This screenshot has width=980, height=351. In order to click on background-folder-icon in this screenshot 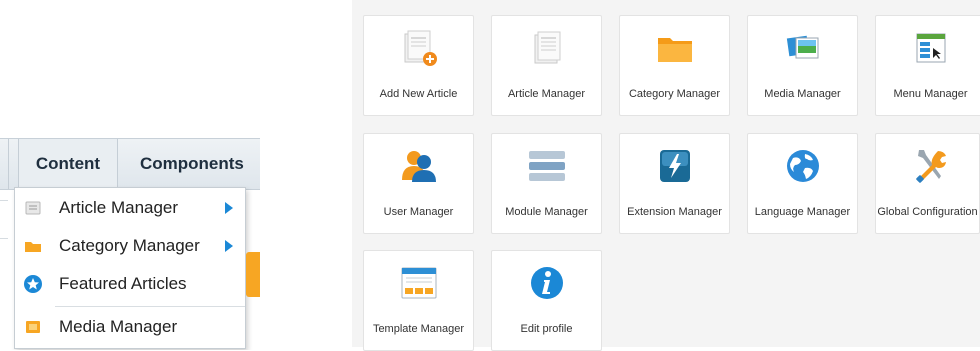, I will do `click(253, 274)`.